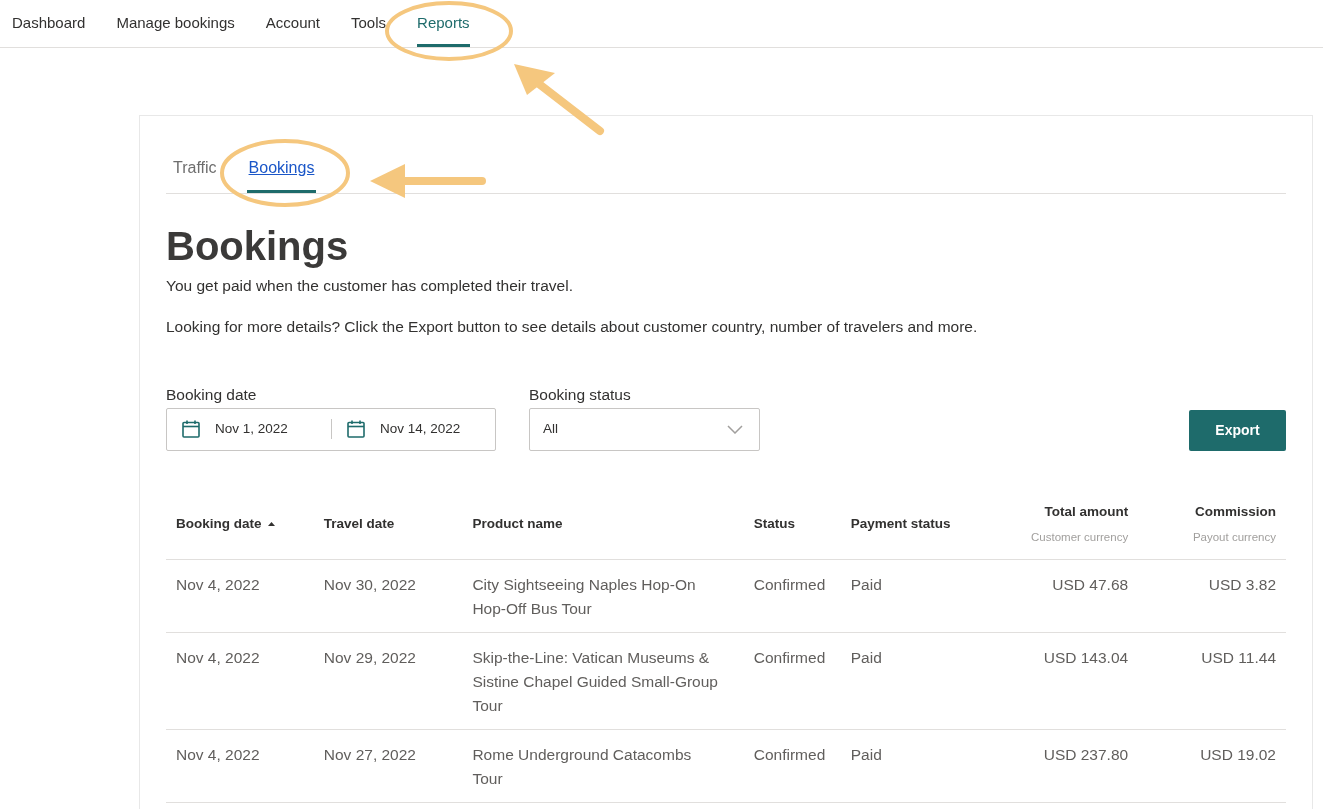 Image resolution: width=1323 pixels, height=809 pixels. I want to click on table-cell-text: Nov 30, 2022, so click(369, 585).